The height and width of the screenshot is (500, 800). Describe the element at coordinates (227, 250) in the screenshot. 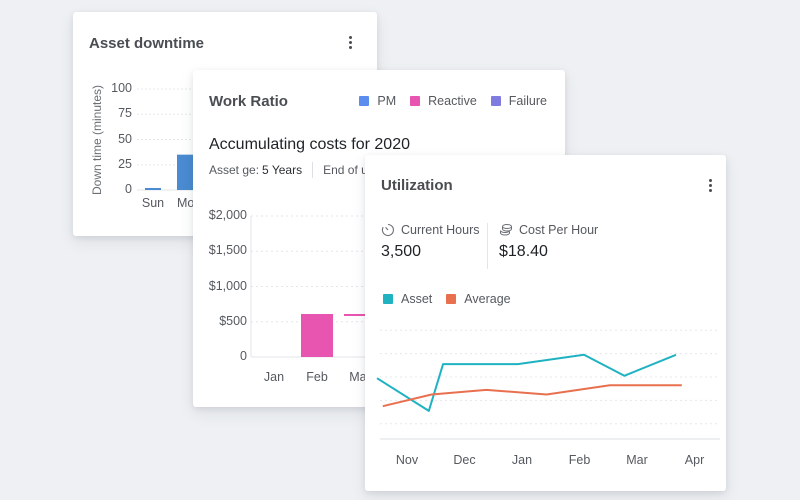

I see `y-tick-label: $1,500` at that location.